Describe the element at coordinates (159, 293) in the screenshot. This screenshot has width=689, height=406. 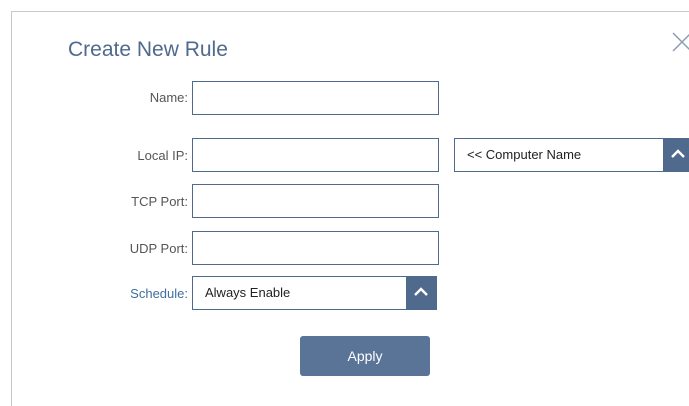
I see `schedule-label: Schedule:` at that location.